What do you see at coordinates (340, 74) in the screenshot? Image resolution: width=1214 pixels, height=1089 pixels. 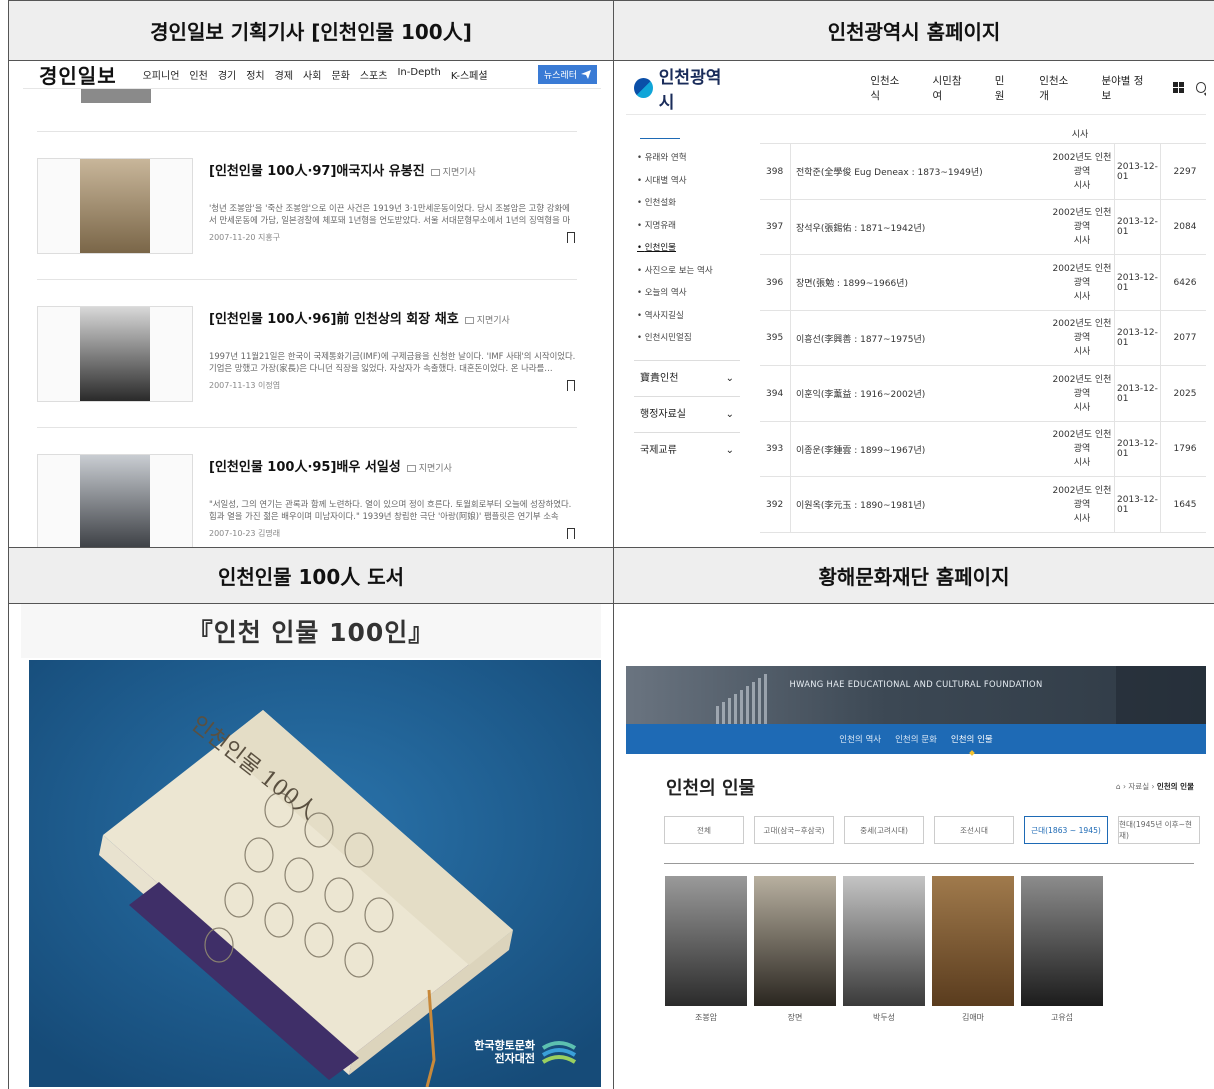 I see `kyeongin-menu-item: 문화` at bounding box center [340, 74].